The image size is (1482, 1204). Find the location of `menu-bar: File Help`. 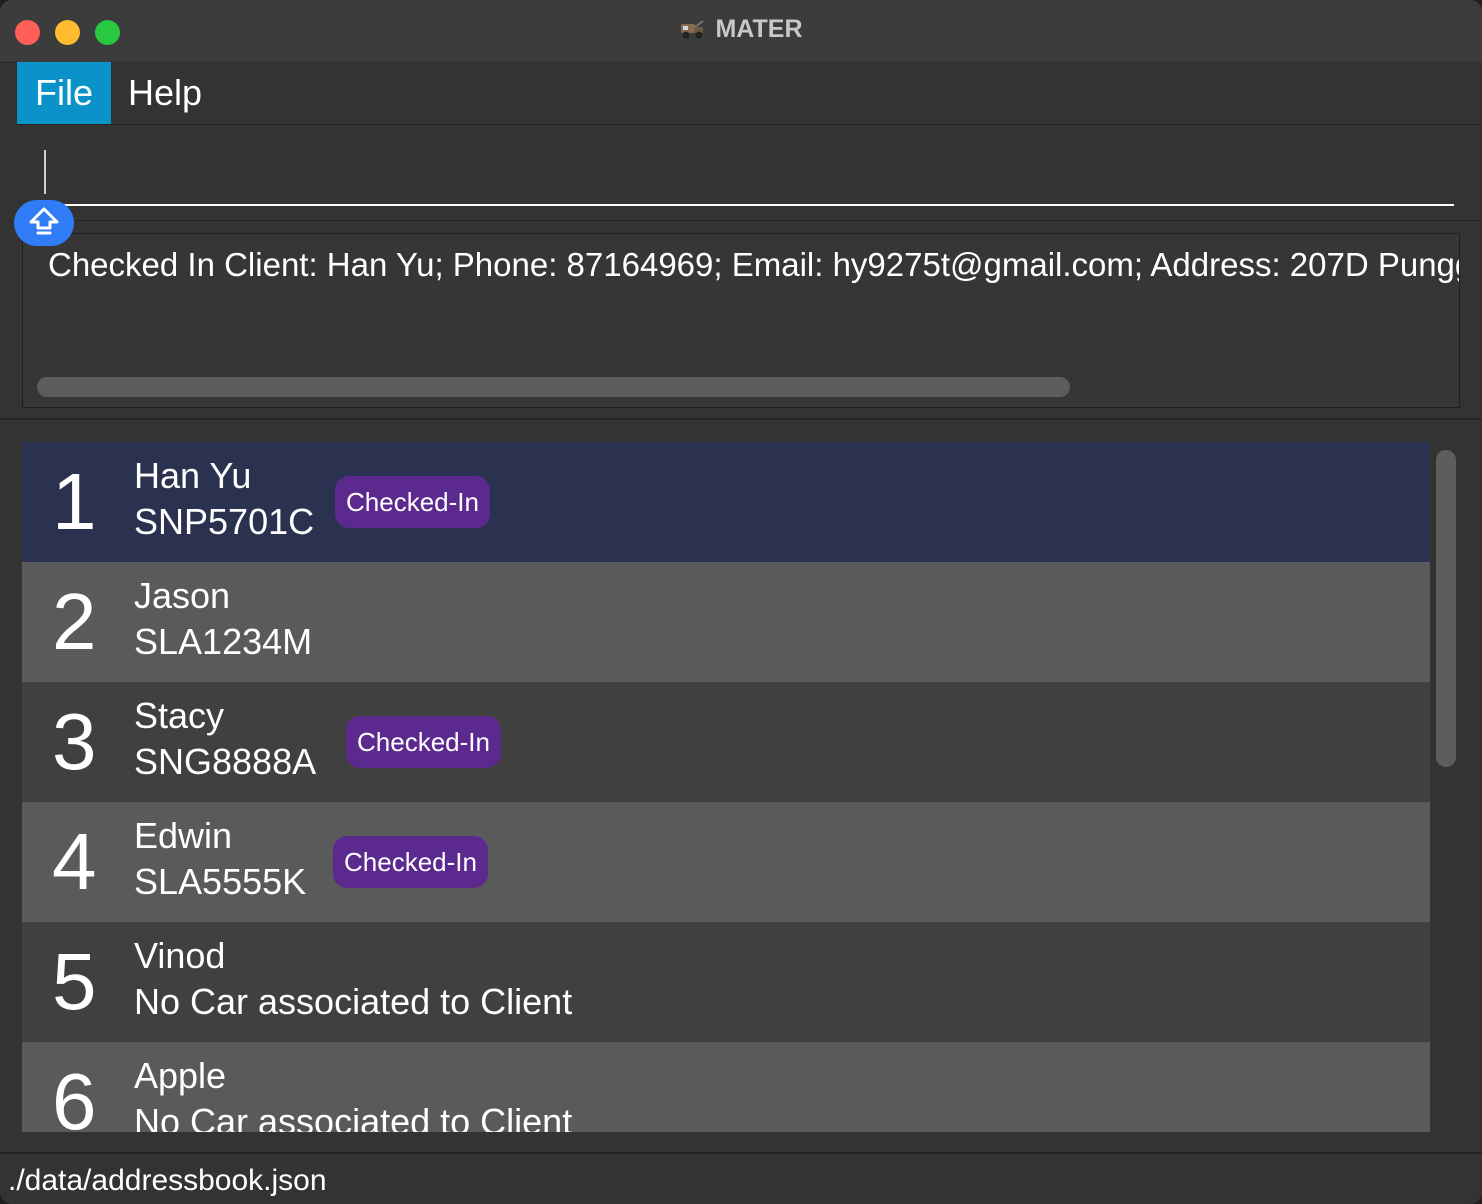

menu-bar: File Help is located at coordinates (749, 93).